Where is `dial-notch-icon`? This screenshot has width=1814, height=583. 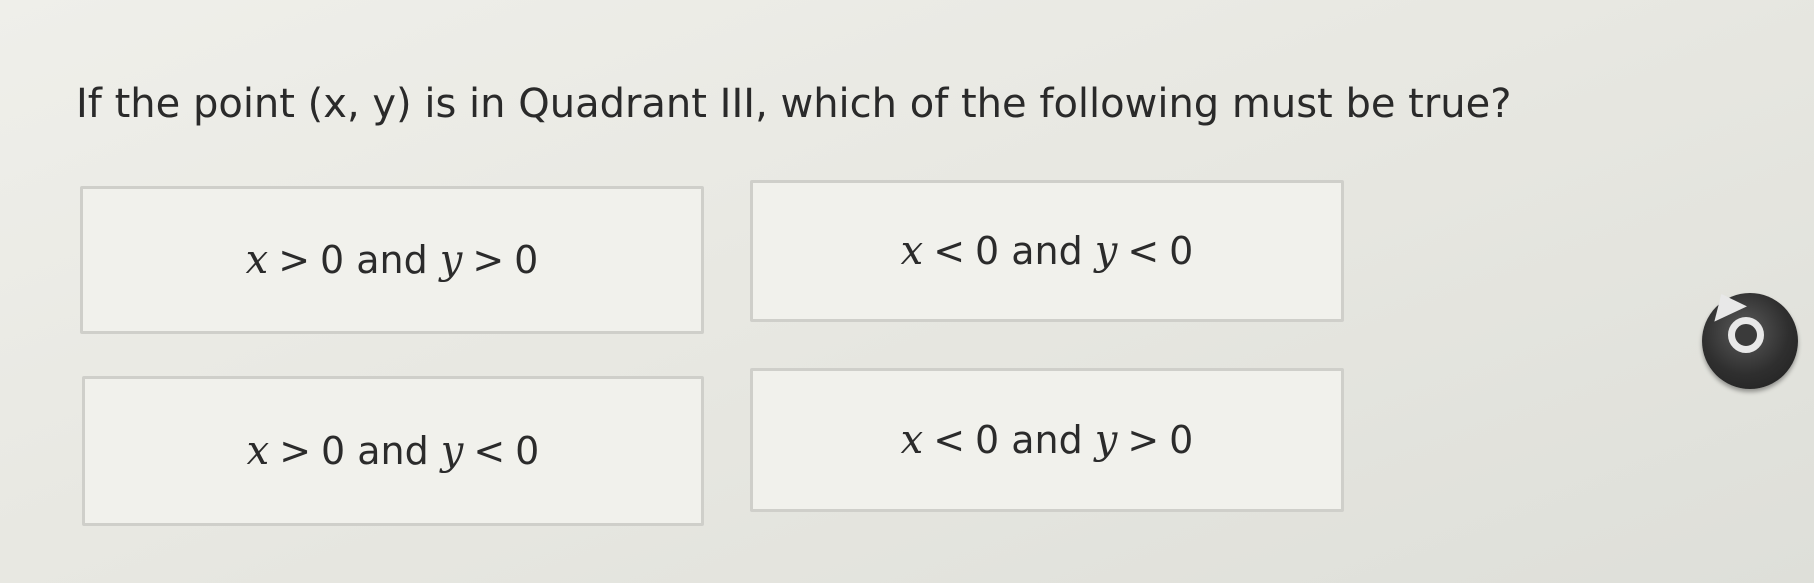
dial-notch-icon is located at coordinates (1726, 304).